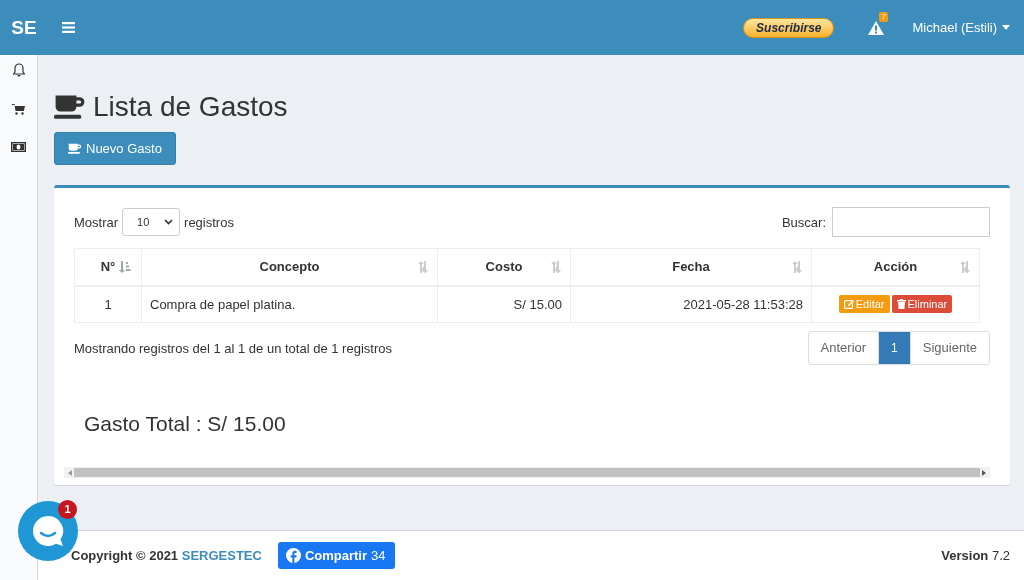  I want to click on chat-icon, so click(48, 531).